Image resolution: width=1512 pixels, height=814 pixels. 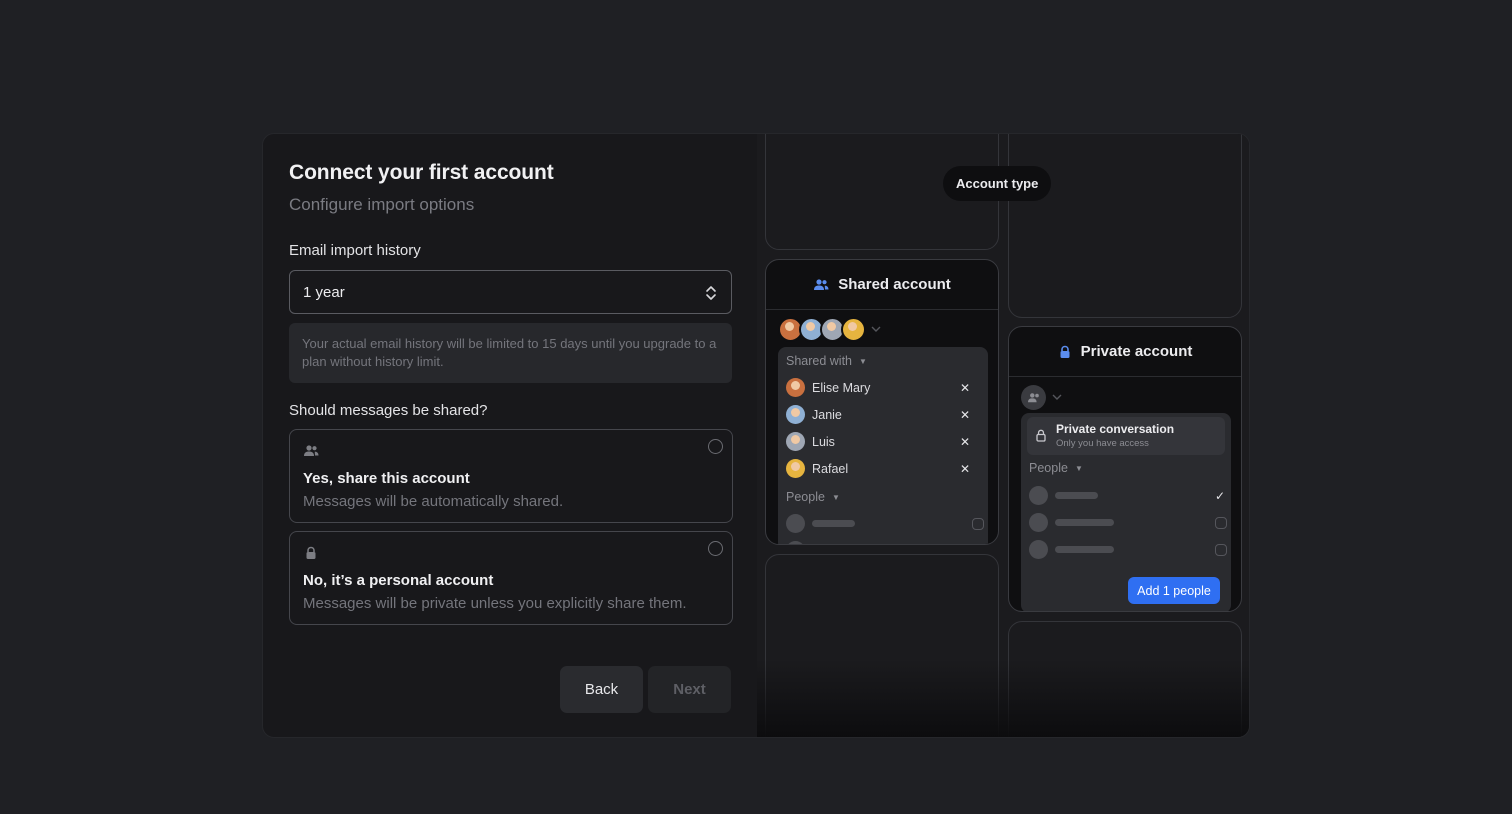 What do you see at coordinates (830, 468) in the screenshot?
I see `member-name: Rafael` at bounding box center [830, 468].